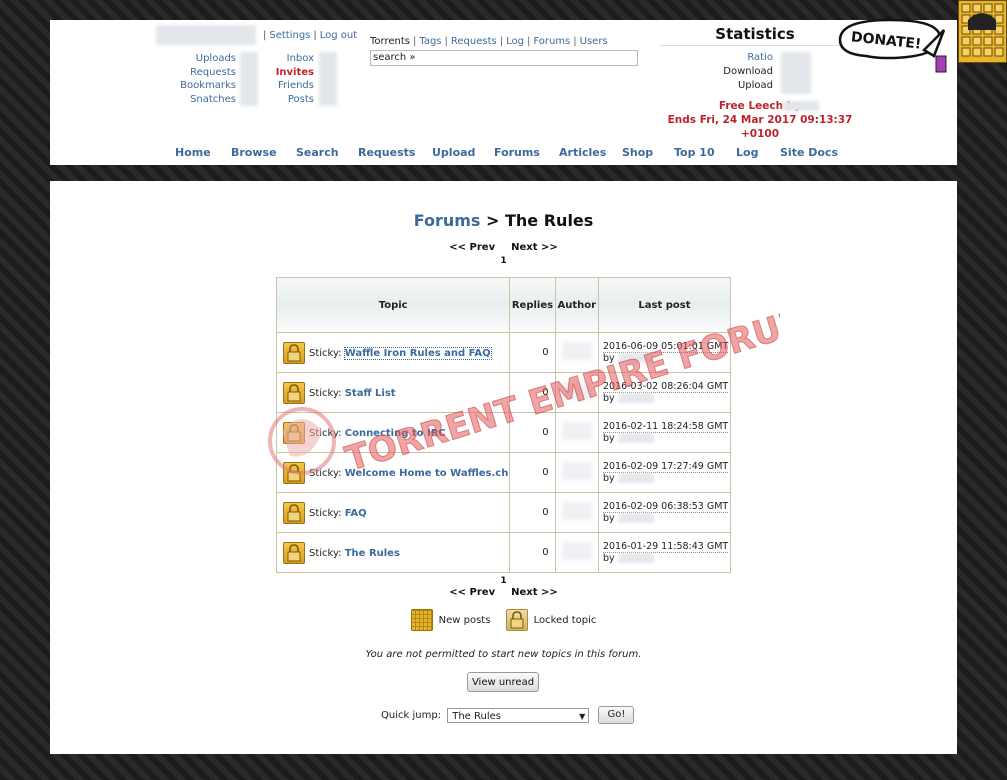 Image resolution: width=1007 pixels, height=780 pixels. I want to click on page-number-top: 1, so click(503, 261).